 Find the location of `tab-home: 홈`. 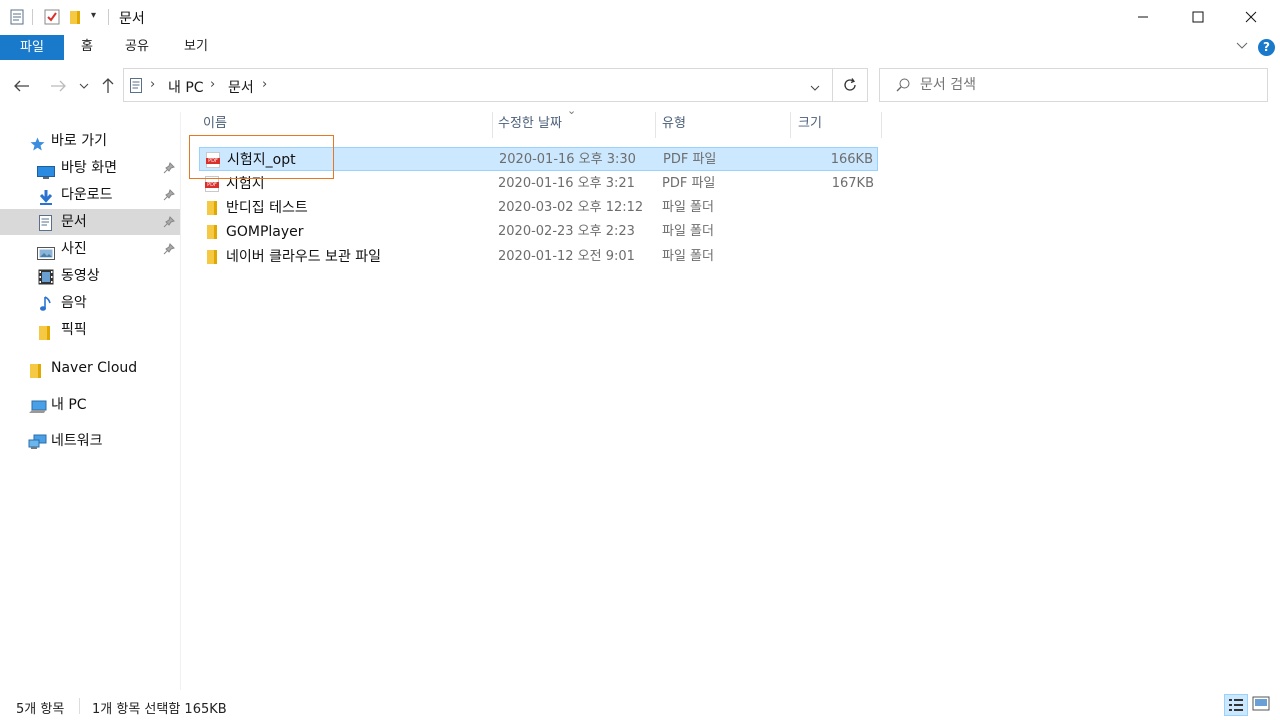

tab-home: 홈 is located at coordinates (87, 47).